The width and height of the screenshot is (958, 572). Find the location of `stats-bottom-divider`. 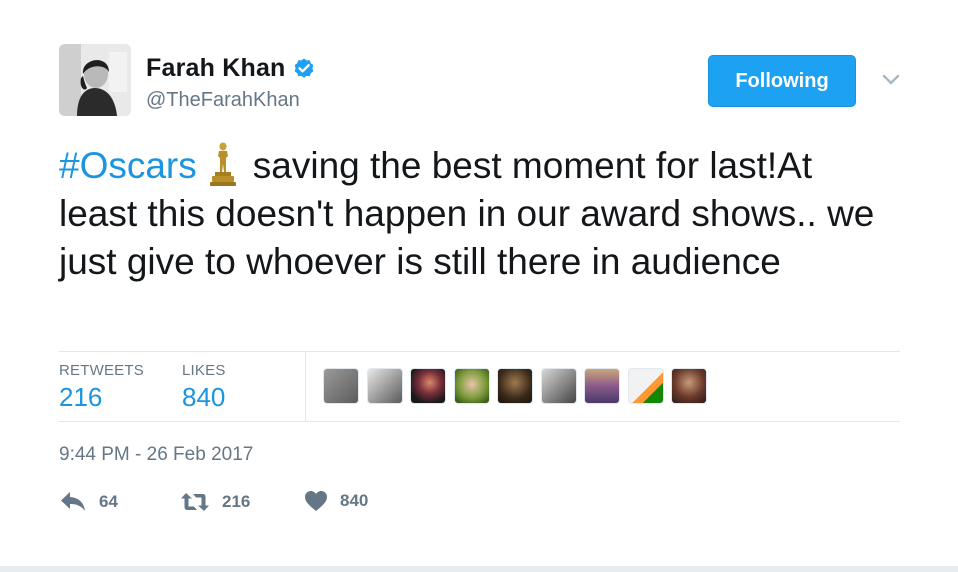

stats-bottom-divider is located at coordinates (479, 421).